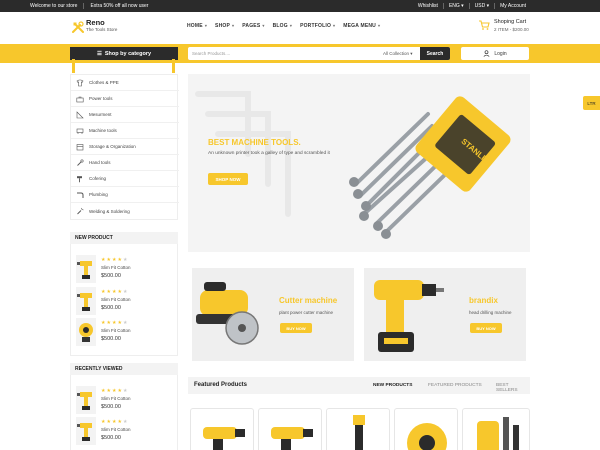 The image size is (600, 450). I want to click on logo-tagline: The Tools Store, so click(102, 29).